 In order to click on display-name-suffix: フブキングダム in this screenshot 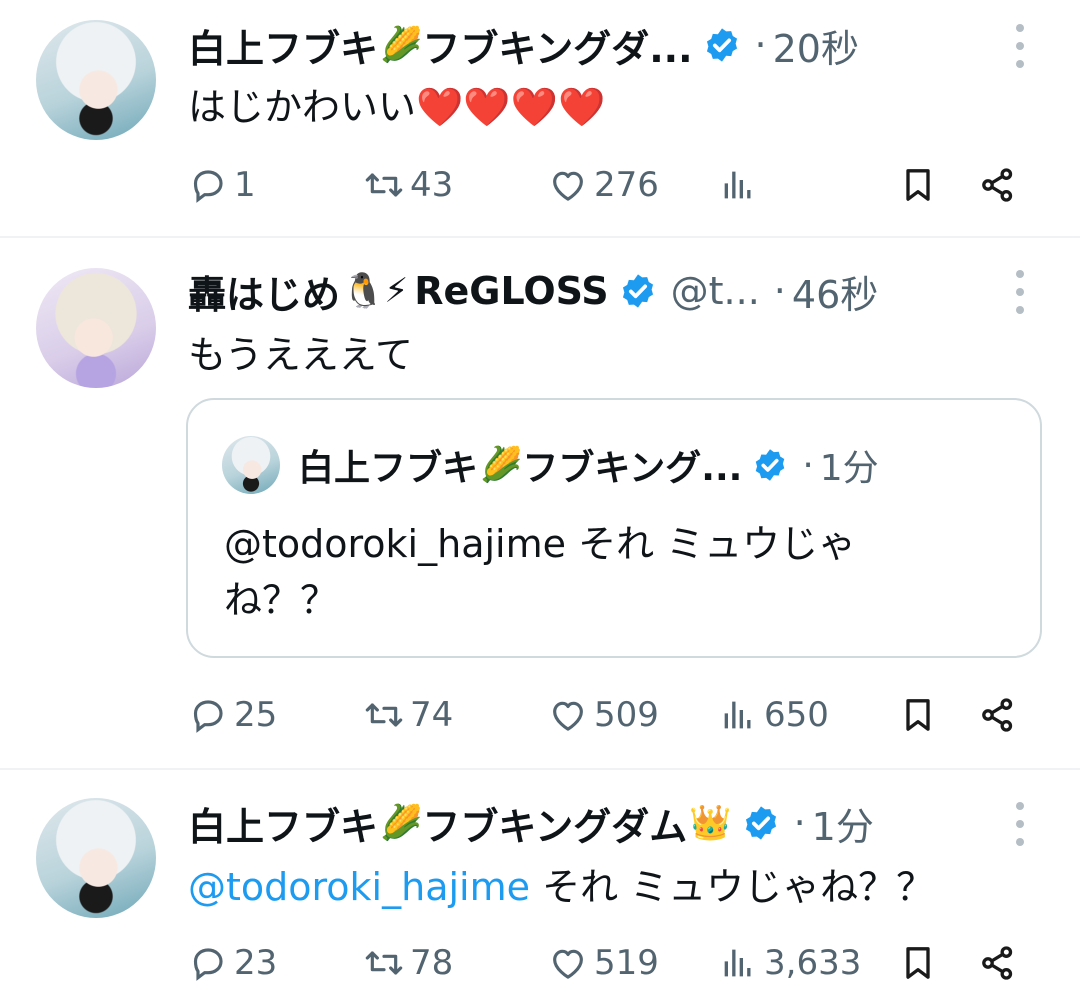, I will do `click(554, 823)`.